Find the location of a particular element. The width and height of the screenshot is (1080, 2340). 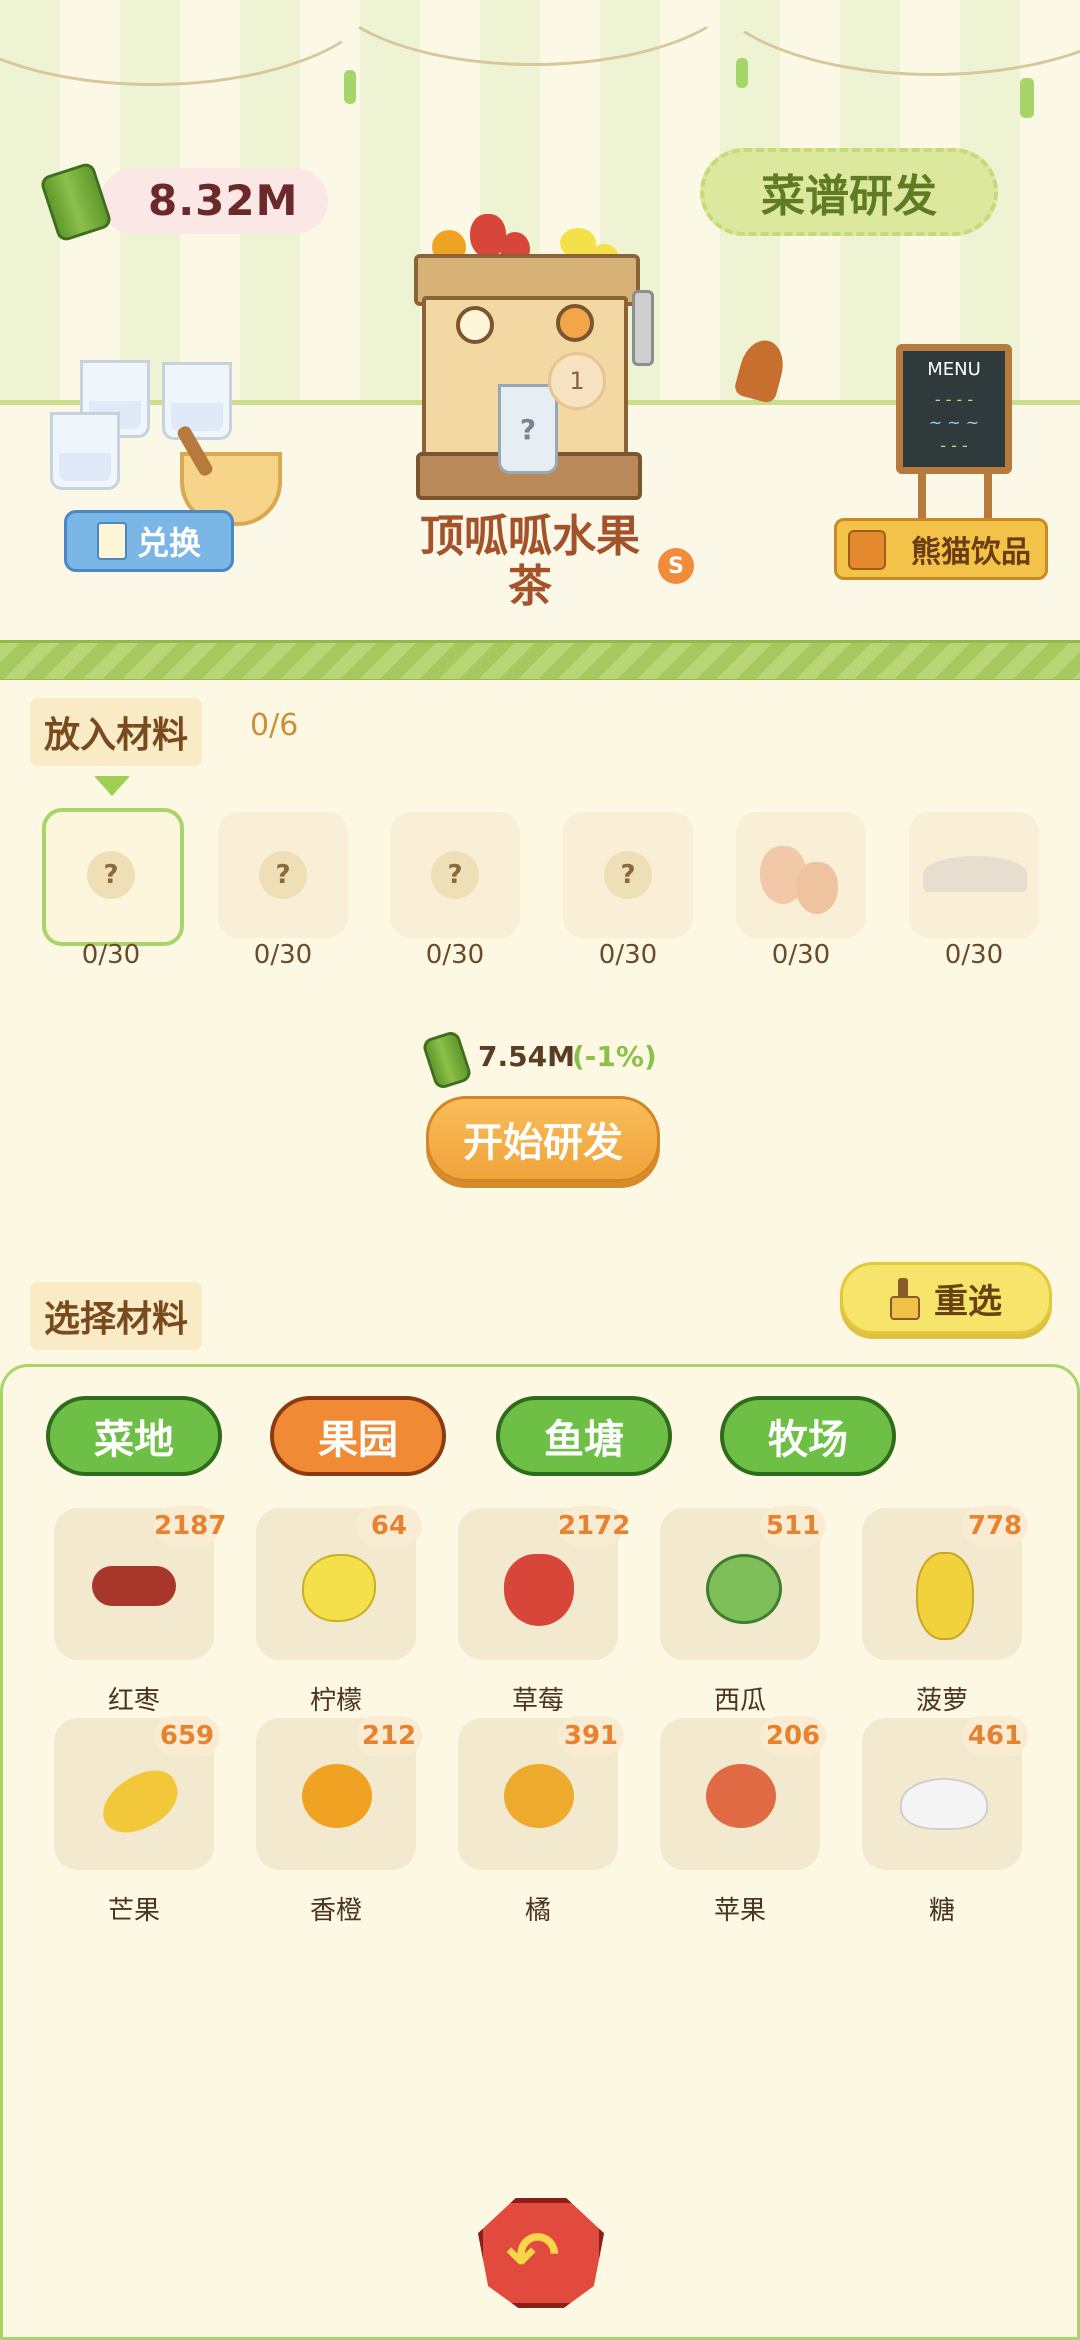

tangerine-icon is located at coordinates (539, 1796).